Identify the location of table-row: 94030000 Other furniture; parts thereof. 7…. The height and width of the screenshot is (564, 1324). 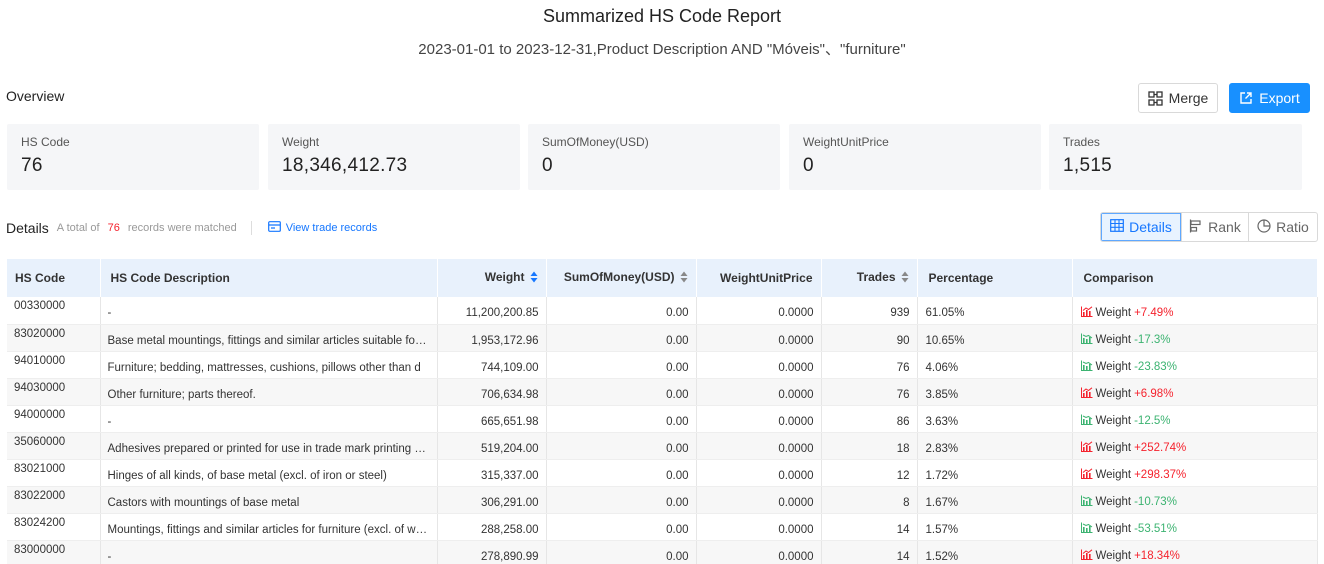
(662, 392).